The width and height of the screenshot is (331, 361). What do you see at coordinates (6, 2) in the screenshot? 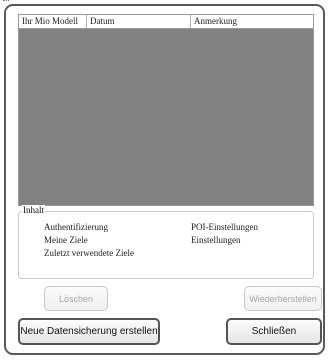
I see `window-corner-mark` at bounding box center [6, 2].